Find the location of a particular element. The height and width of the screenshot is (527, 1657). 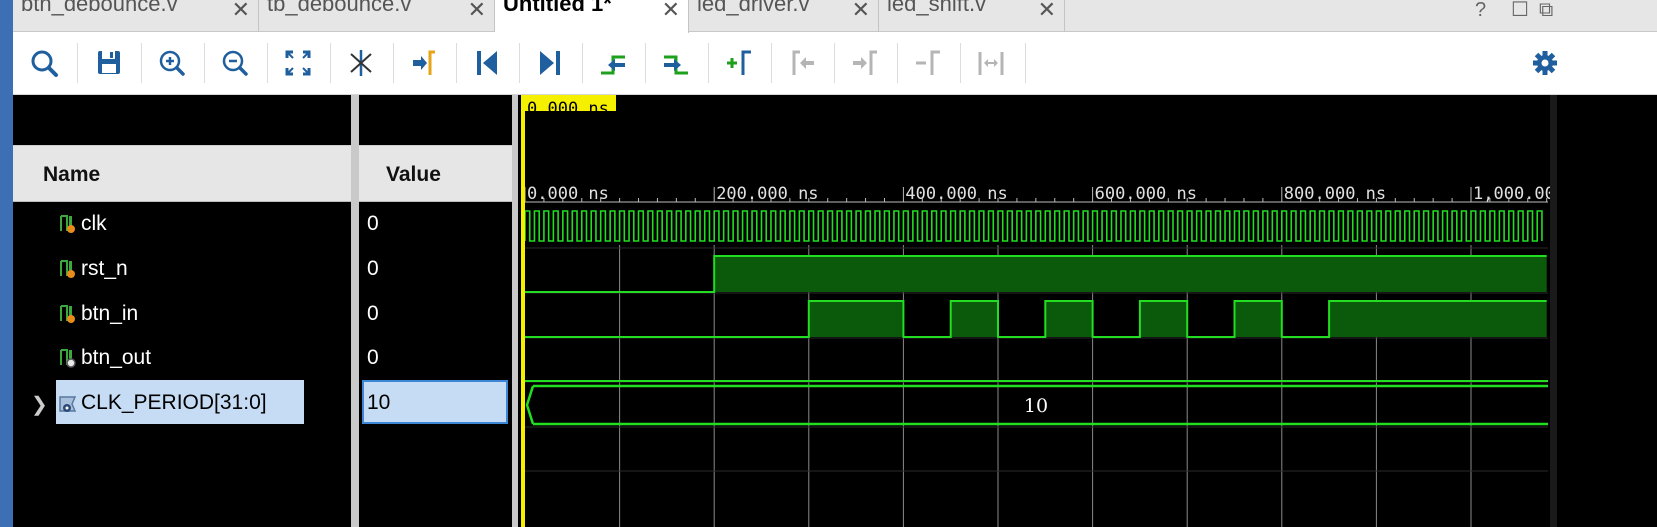

tab-untitled-1: Untitled 1* ✕ is located at coordinates (592, 16).